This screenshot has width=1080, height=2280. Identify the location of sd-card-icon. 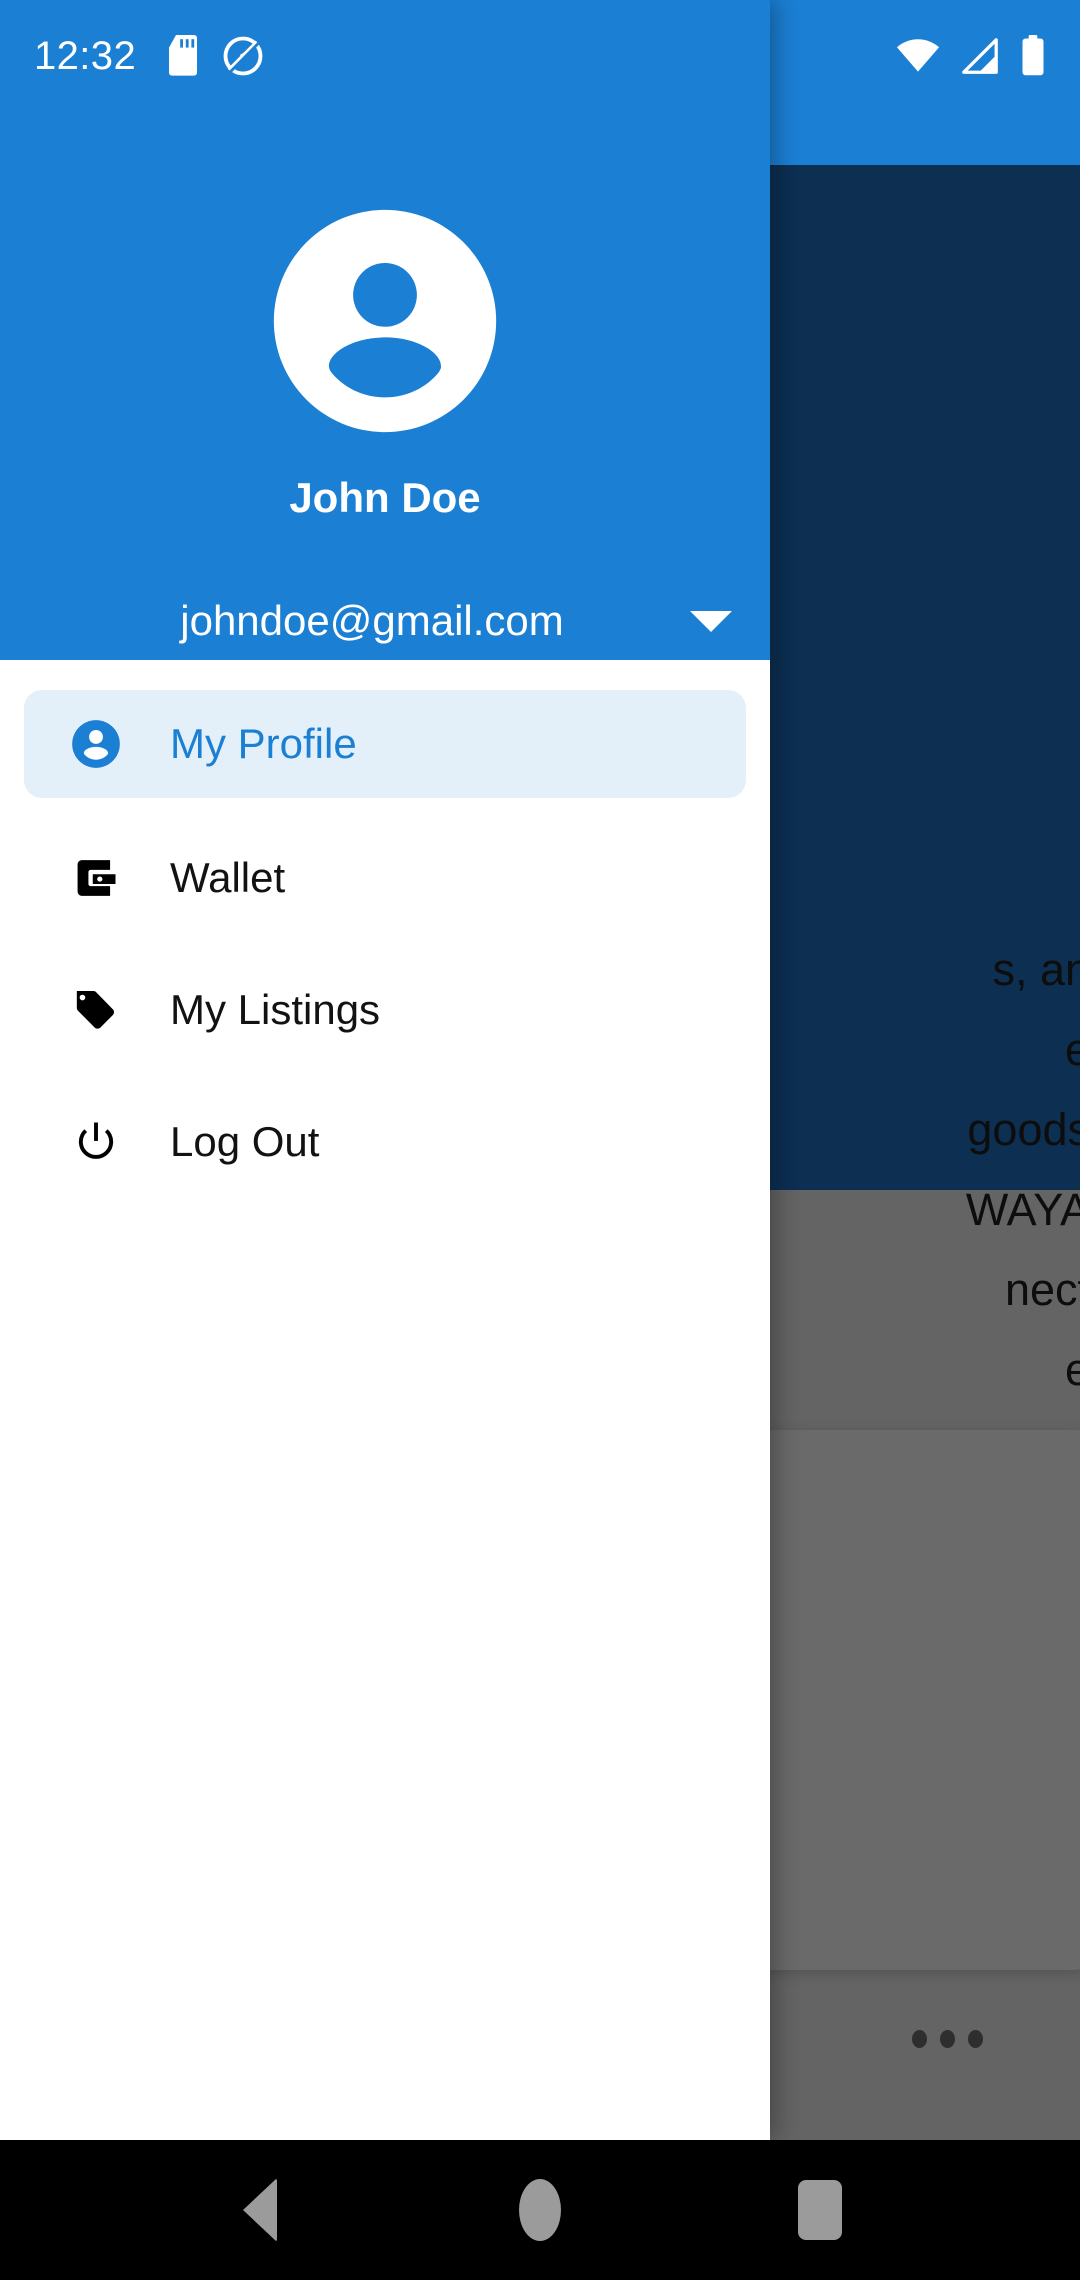
(183, 55).